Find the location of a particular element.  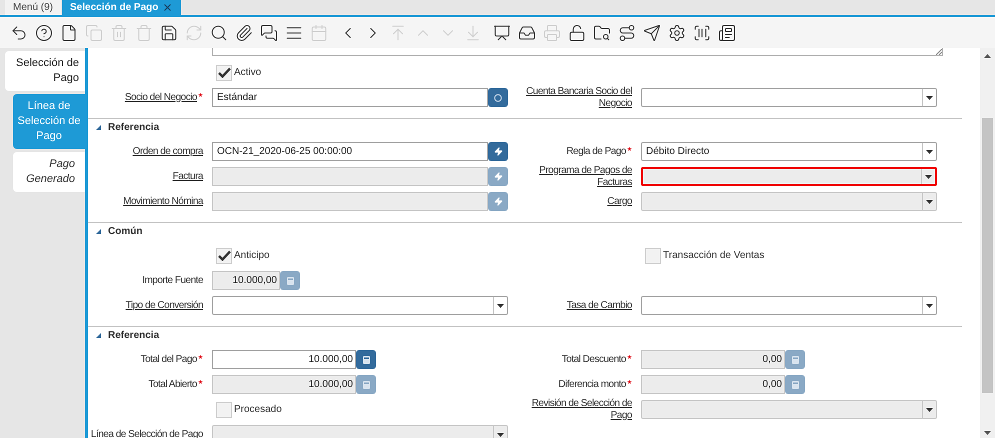

field-label: Cuenta Bancaria Socio del Negocio is located at coordinates (576, 98).